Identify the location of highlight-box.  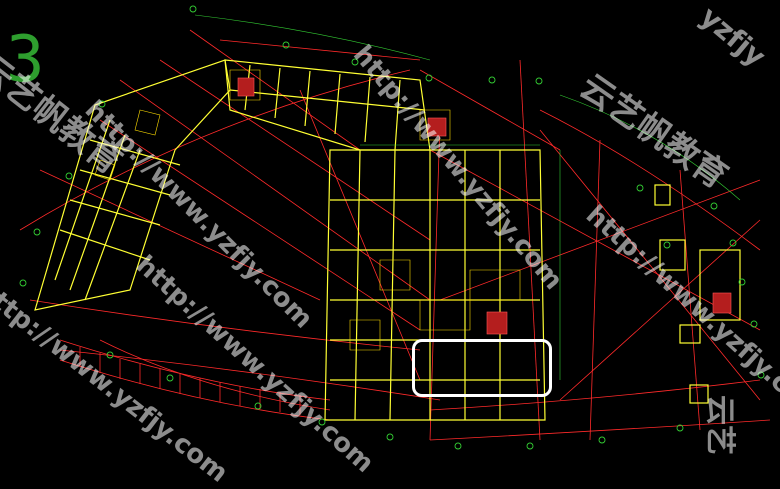
(482, 368).